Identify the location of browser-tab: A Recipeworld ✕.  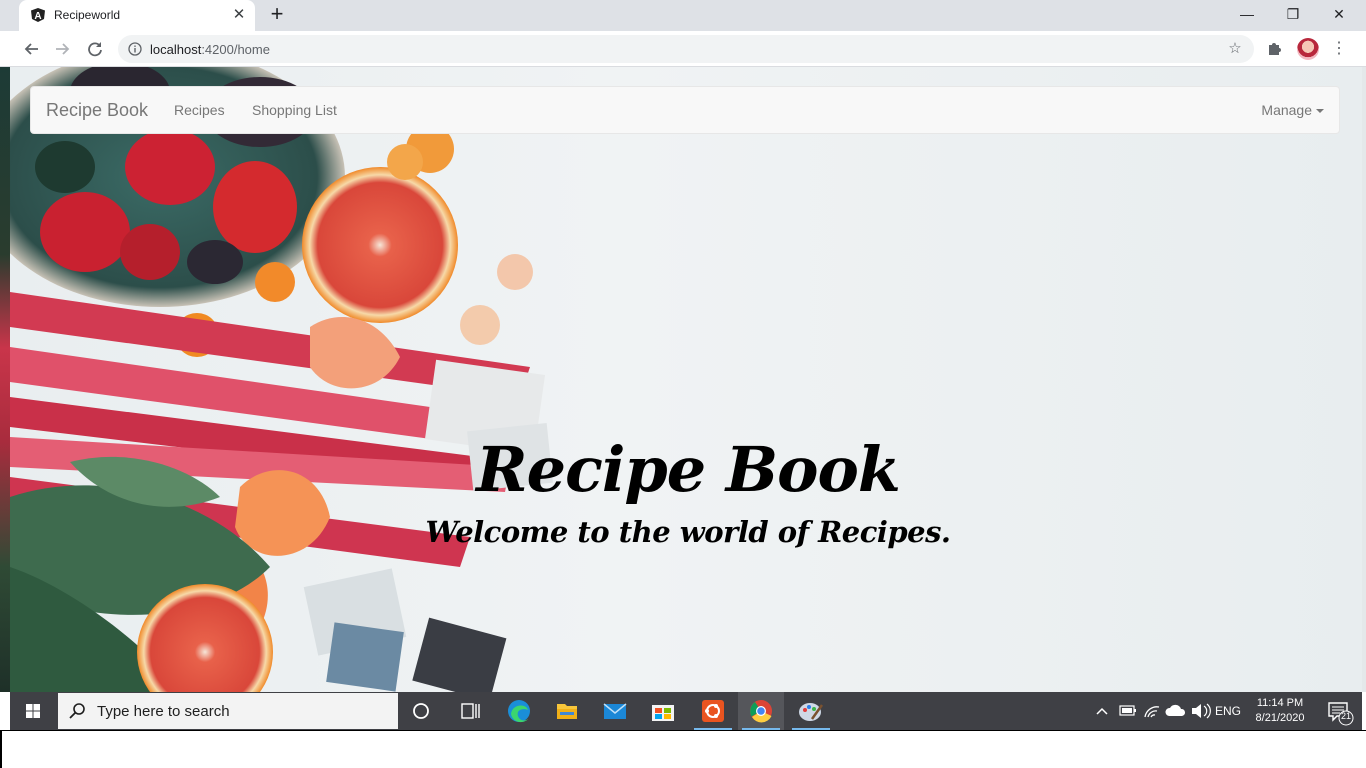
(137, 15).